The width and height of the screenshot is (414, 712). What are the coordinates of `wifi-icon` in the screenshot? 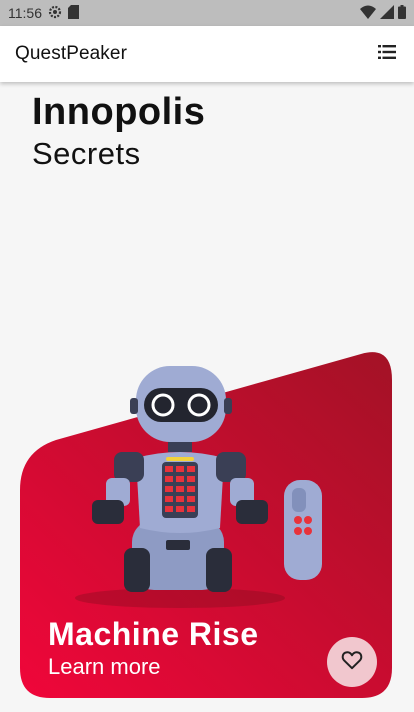 It's located at (368, 13).